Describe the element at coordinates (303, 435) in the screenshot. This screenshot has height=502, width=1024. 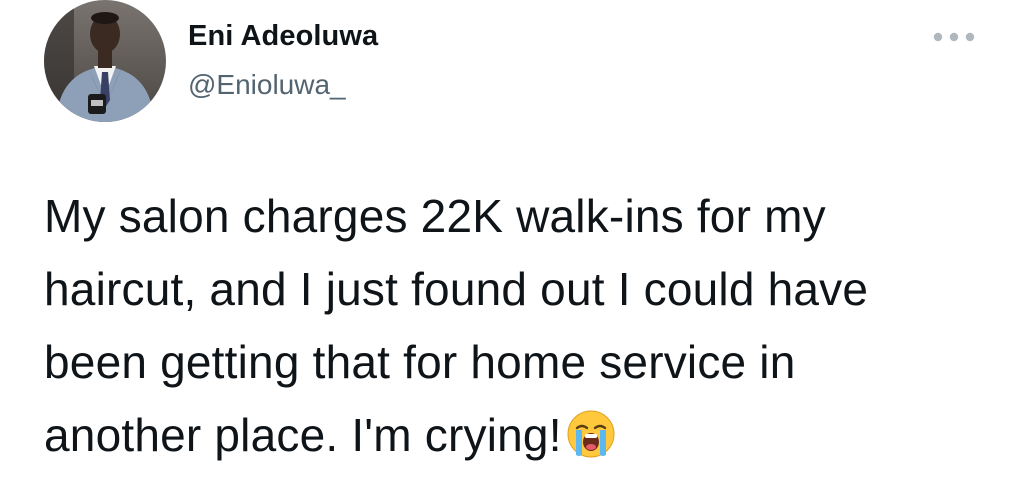
I see `tweet-text-line: another place. I'm crying!` at that location.